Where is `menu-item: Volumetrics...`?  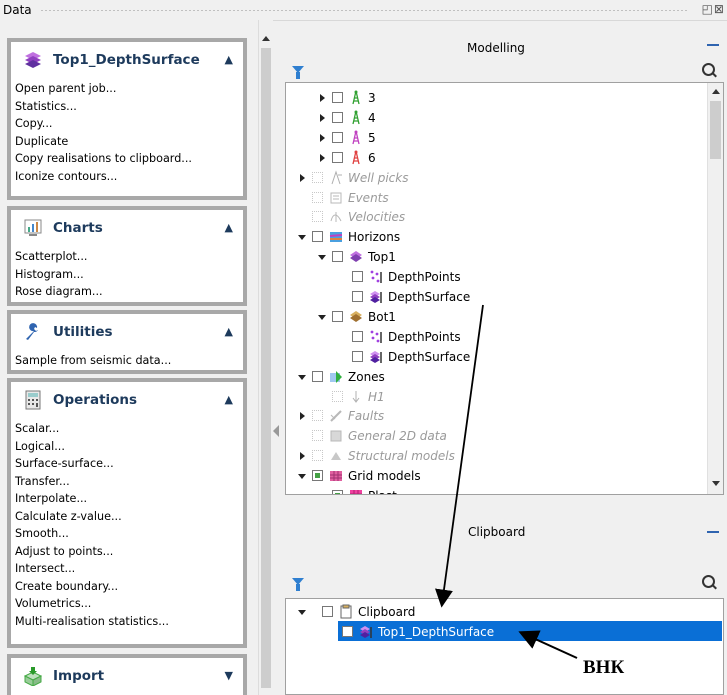
menu-item: Volumetrics... is located at coordinates (127, 604).